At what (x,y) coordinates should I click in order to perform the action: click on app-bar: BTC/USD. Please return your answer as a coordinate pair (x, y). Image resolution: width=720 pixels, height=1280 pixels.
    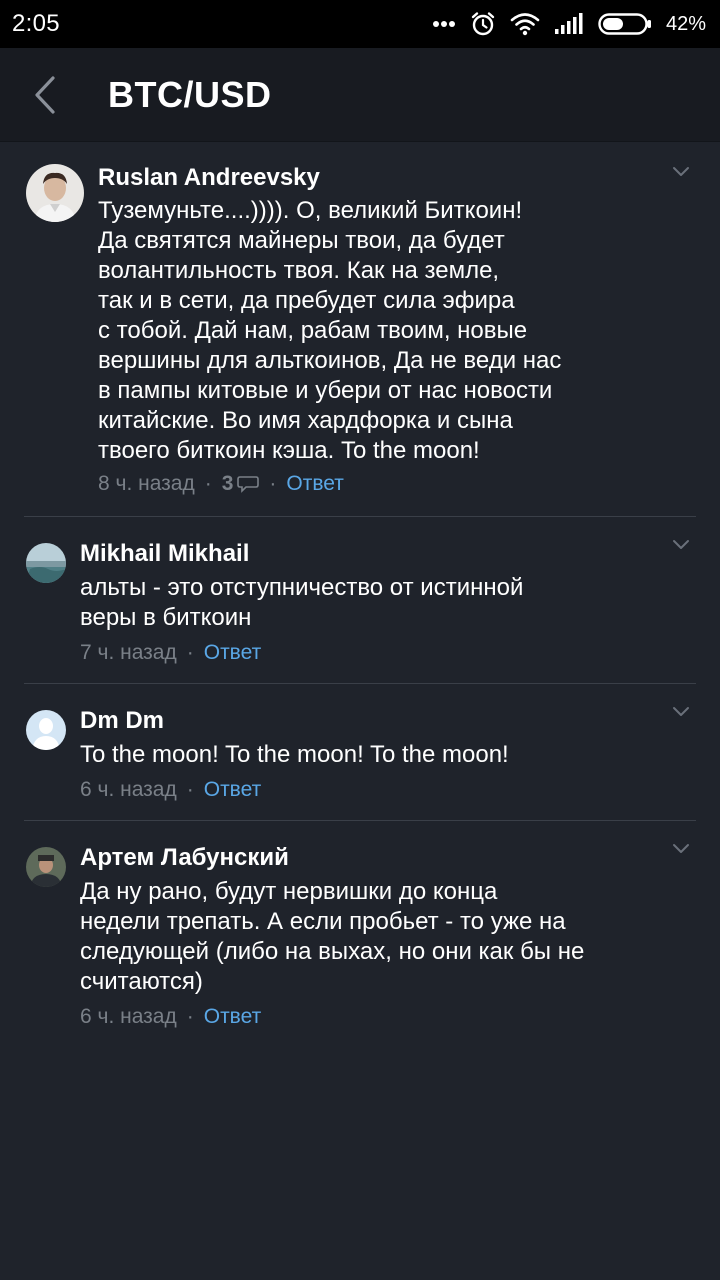
    Looking at the image, I should click on (360, 95).